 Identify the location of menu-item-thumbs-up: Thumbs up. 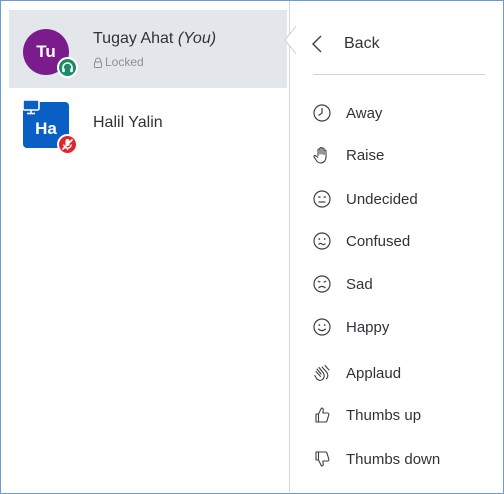
(401, 415).